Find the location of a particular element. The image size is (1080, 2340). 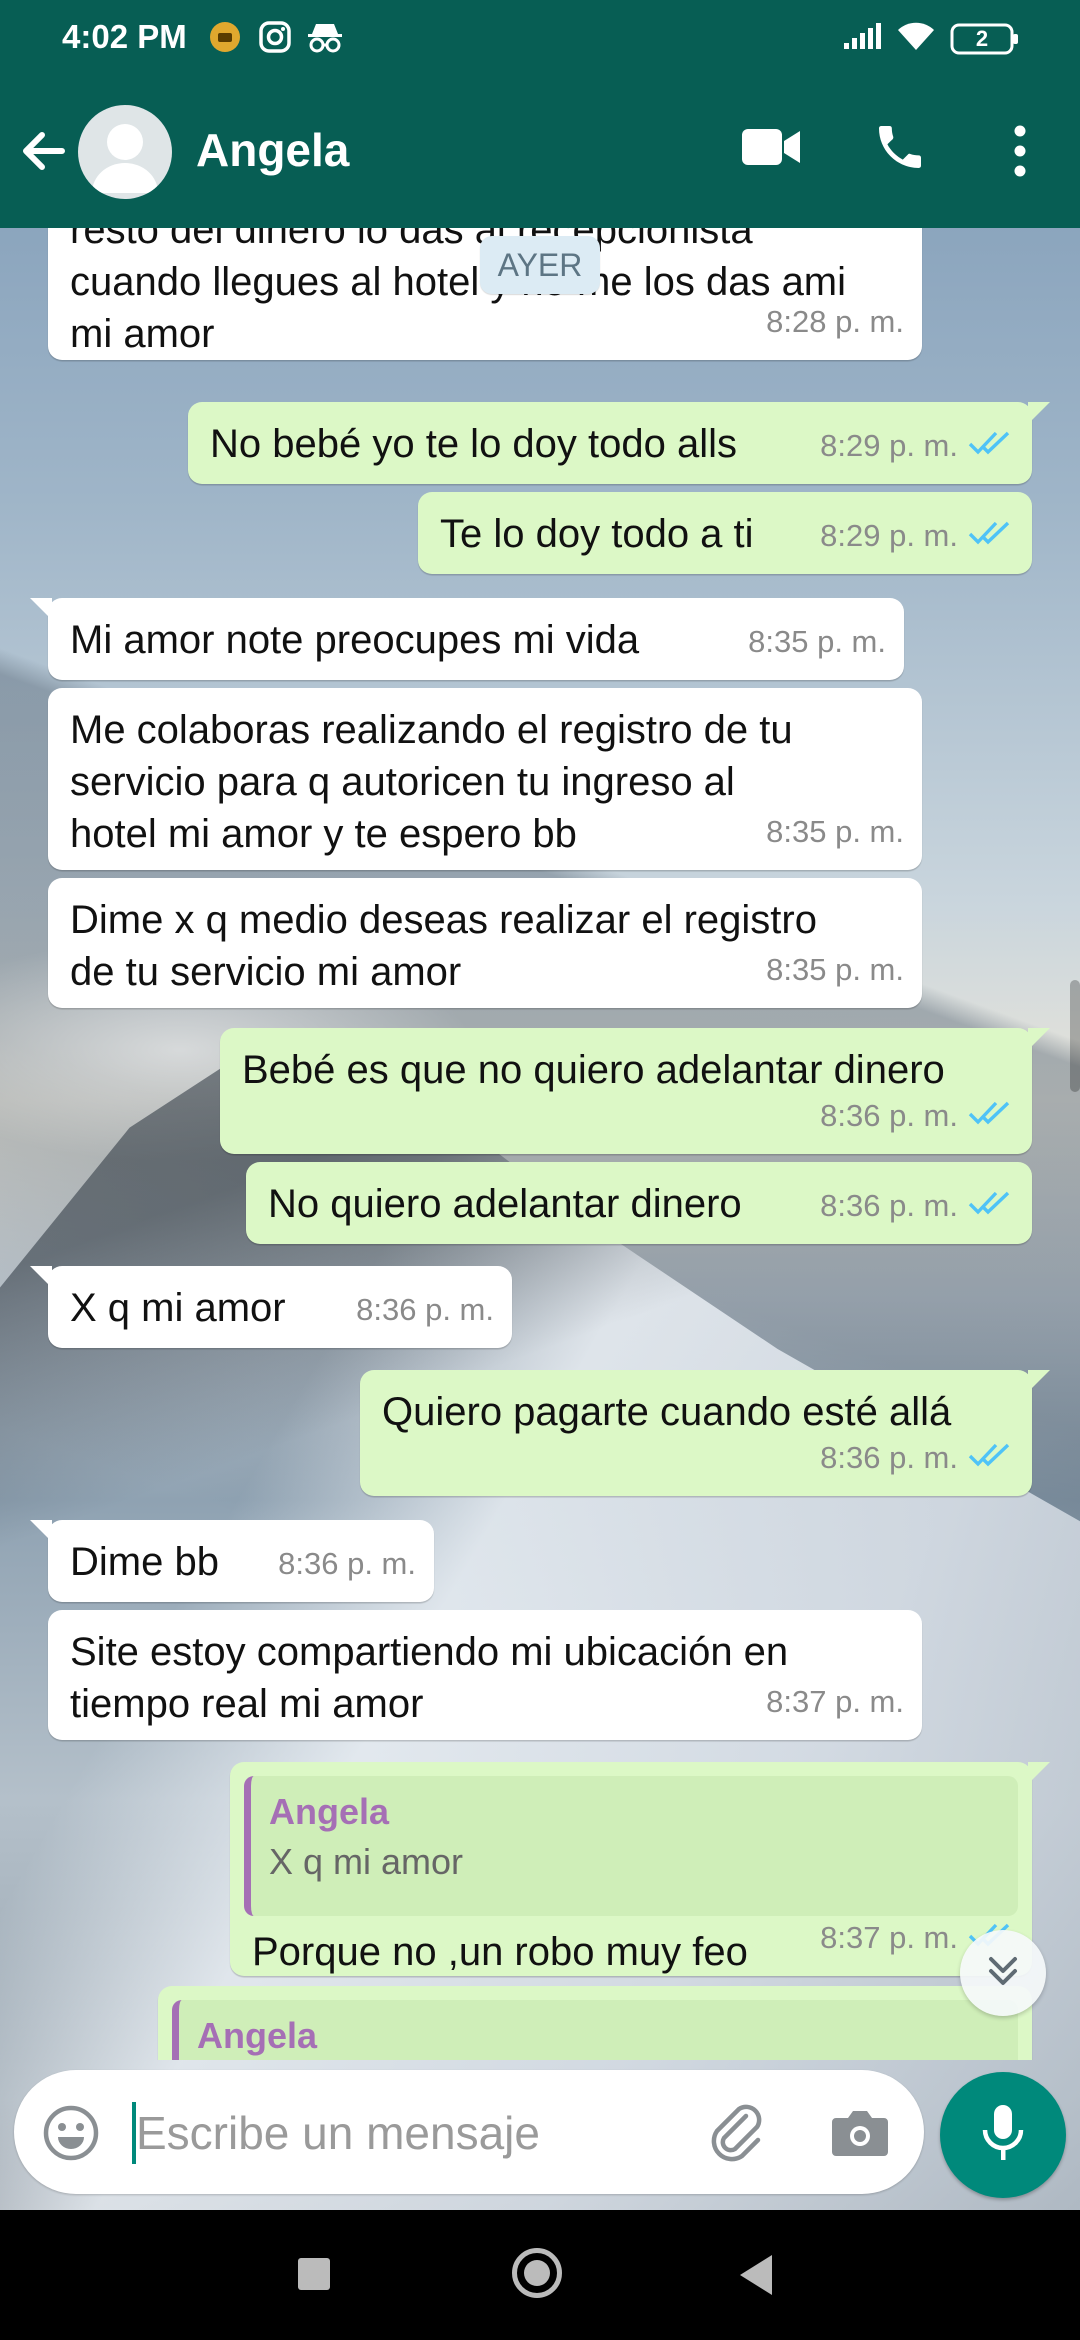

message-input is located at coordinates (416, 2133).